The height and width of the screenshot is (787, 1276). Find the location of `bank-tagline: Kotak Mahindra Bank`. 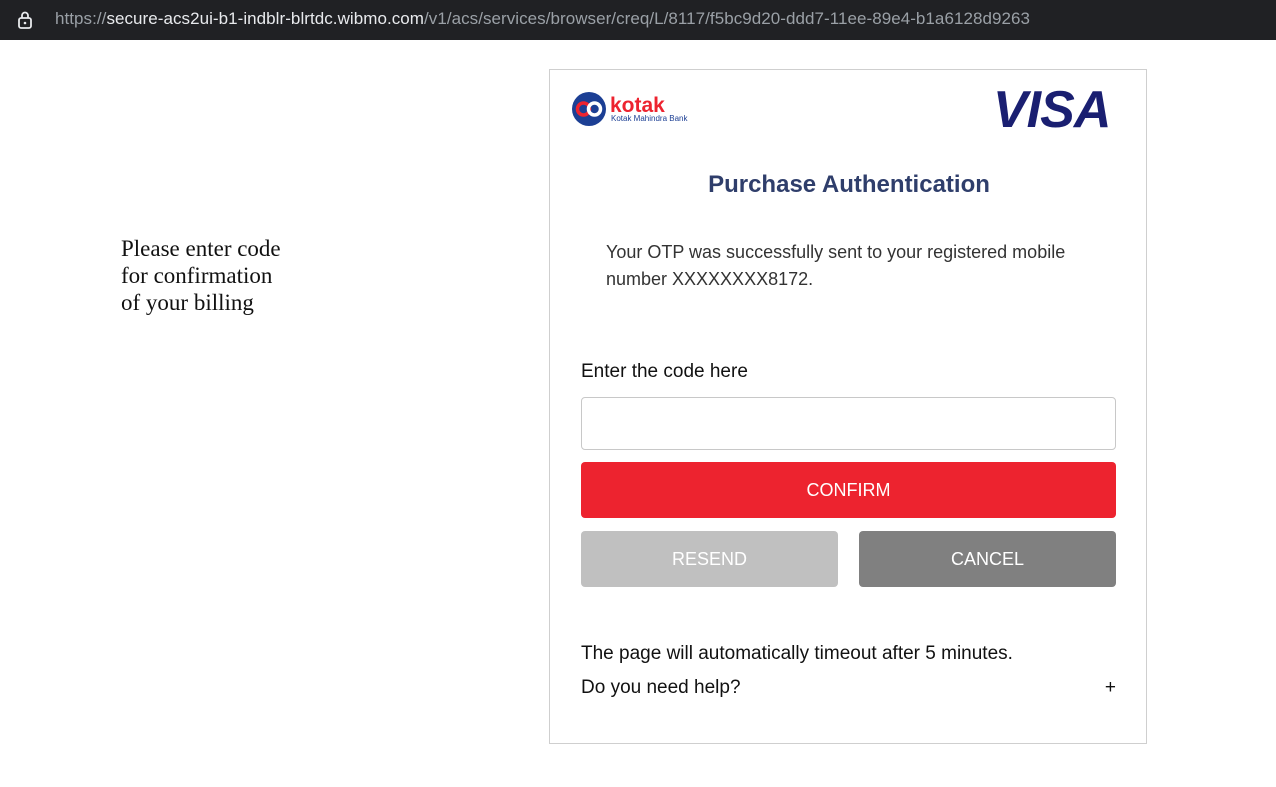

bank-tagline: Kotak Mahindra Bank is located at coordinates (649, 118).